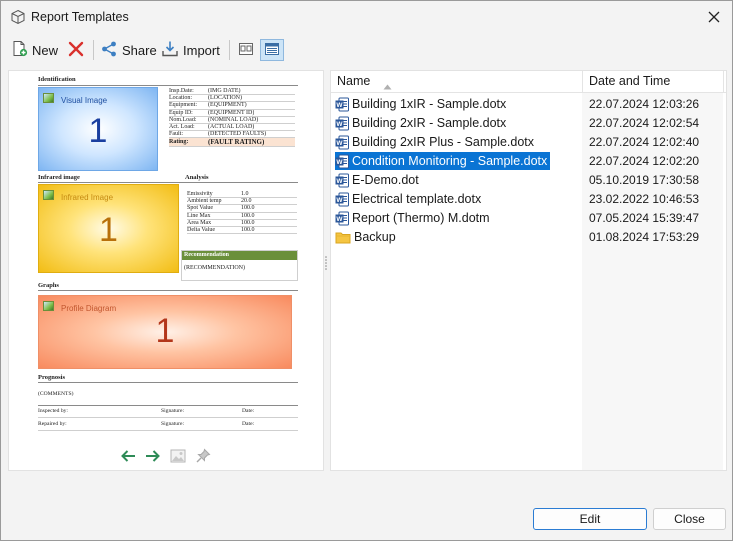 The height and width of the screenshot is (541, 733). What do you see at coordinates (203, 456) in the screenshot?
I see `pin-icon` at bounding box center [203, 456].